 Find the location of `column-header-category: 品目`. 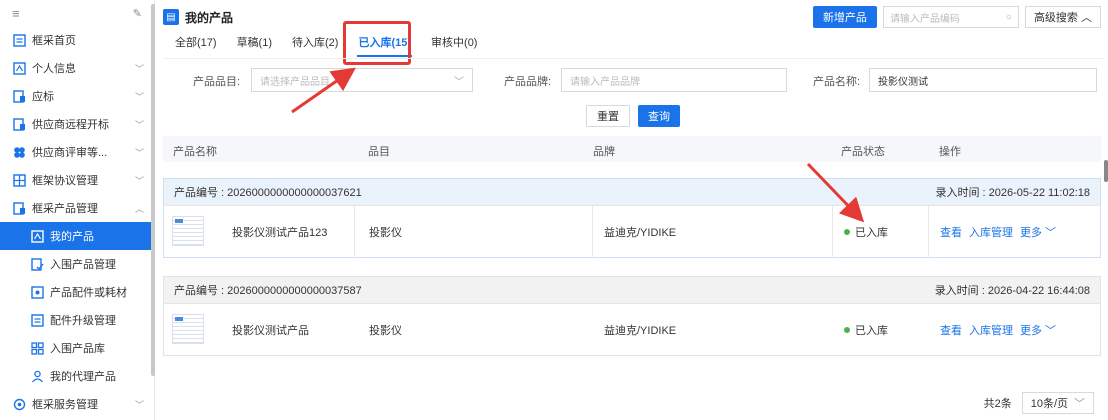

column-header-category: 品目 is located at coordinates (379, 152).